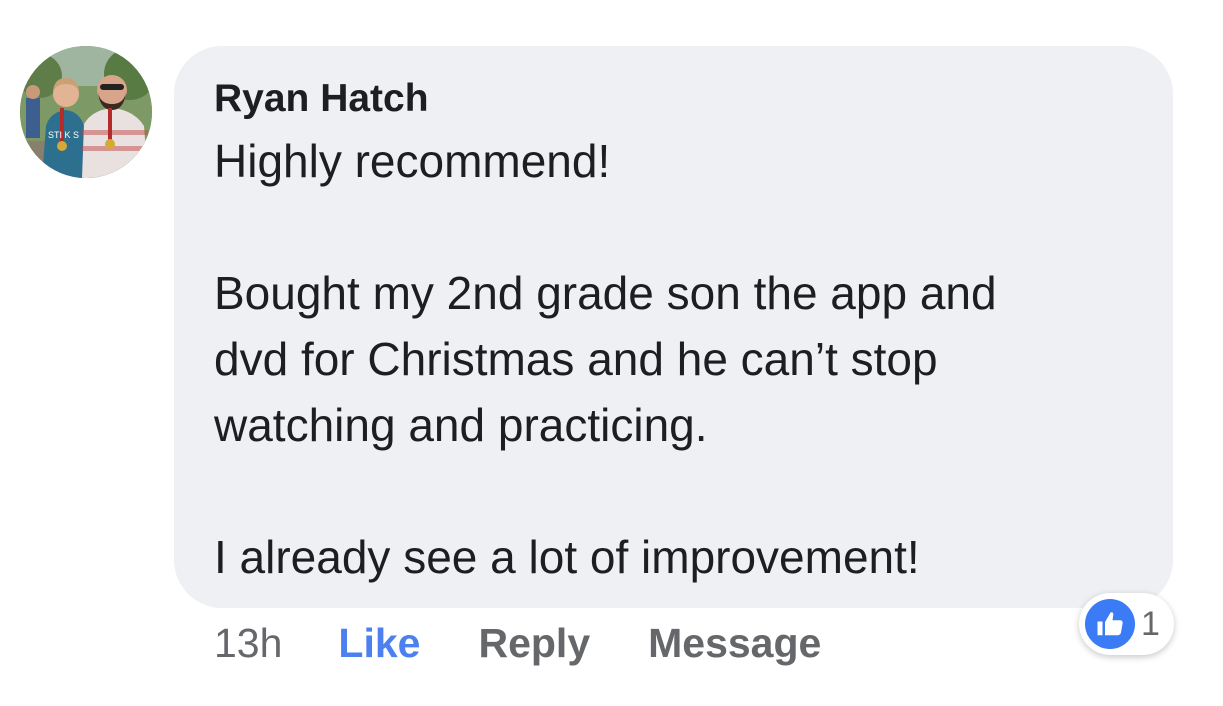 The image size is (1223, 706). I want to click on comment-actions: 13h Like Reply Message, so click(517, 643).